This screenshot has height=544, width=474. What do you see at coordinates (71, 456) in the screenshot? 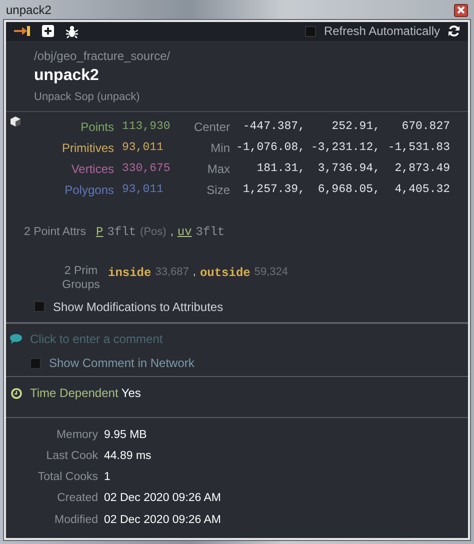
I see `stat-label: Last Cook` at bounding box center [71, 456].